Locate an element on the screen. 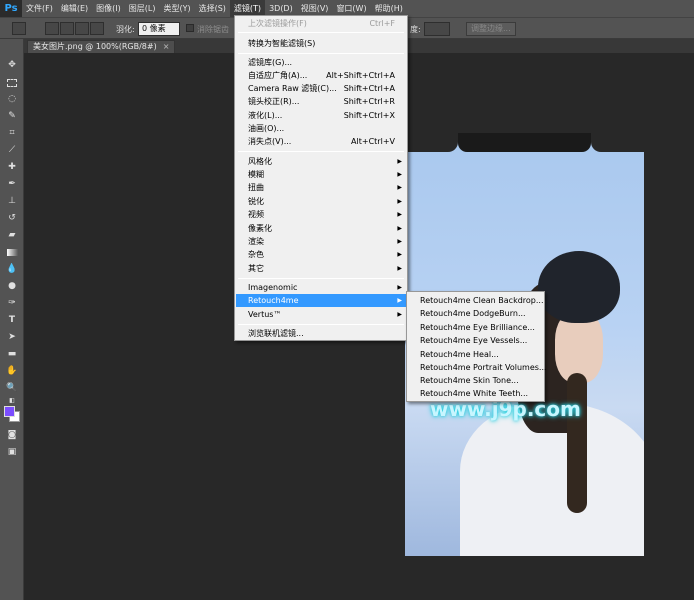  menu-type: 类型(Y) is located at coordinates (176, 8).